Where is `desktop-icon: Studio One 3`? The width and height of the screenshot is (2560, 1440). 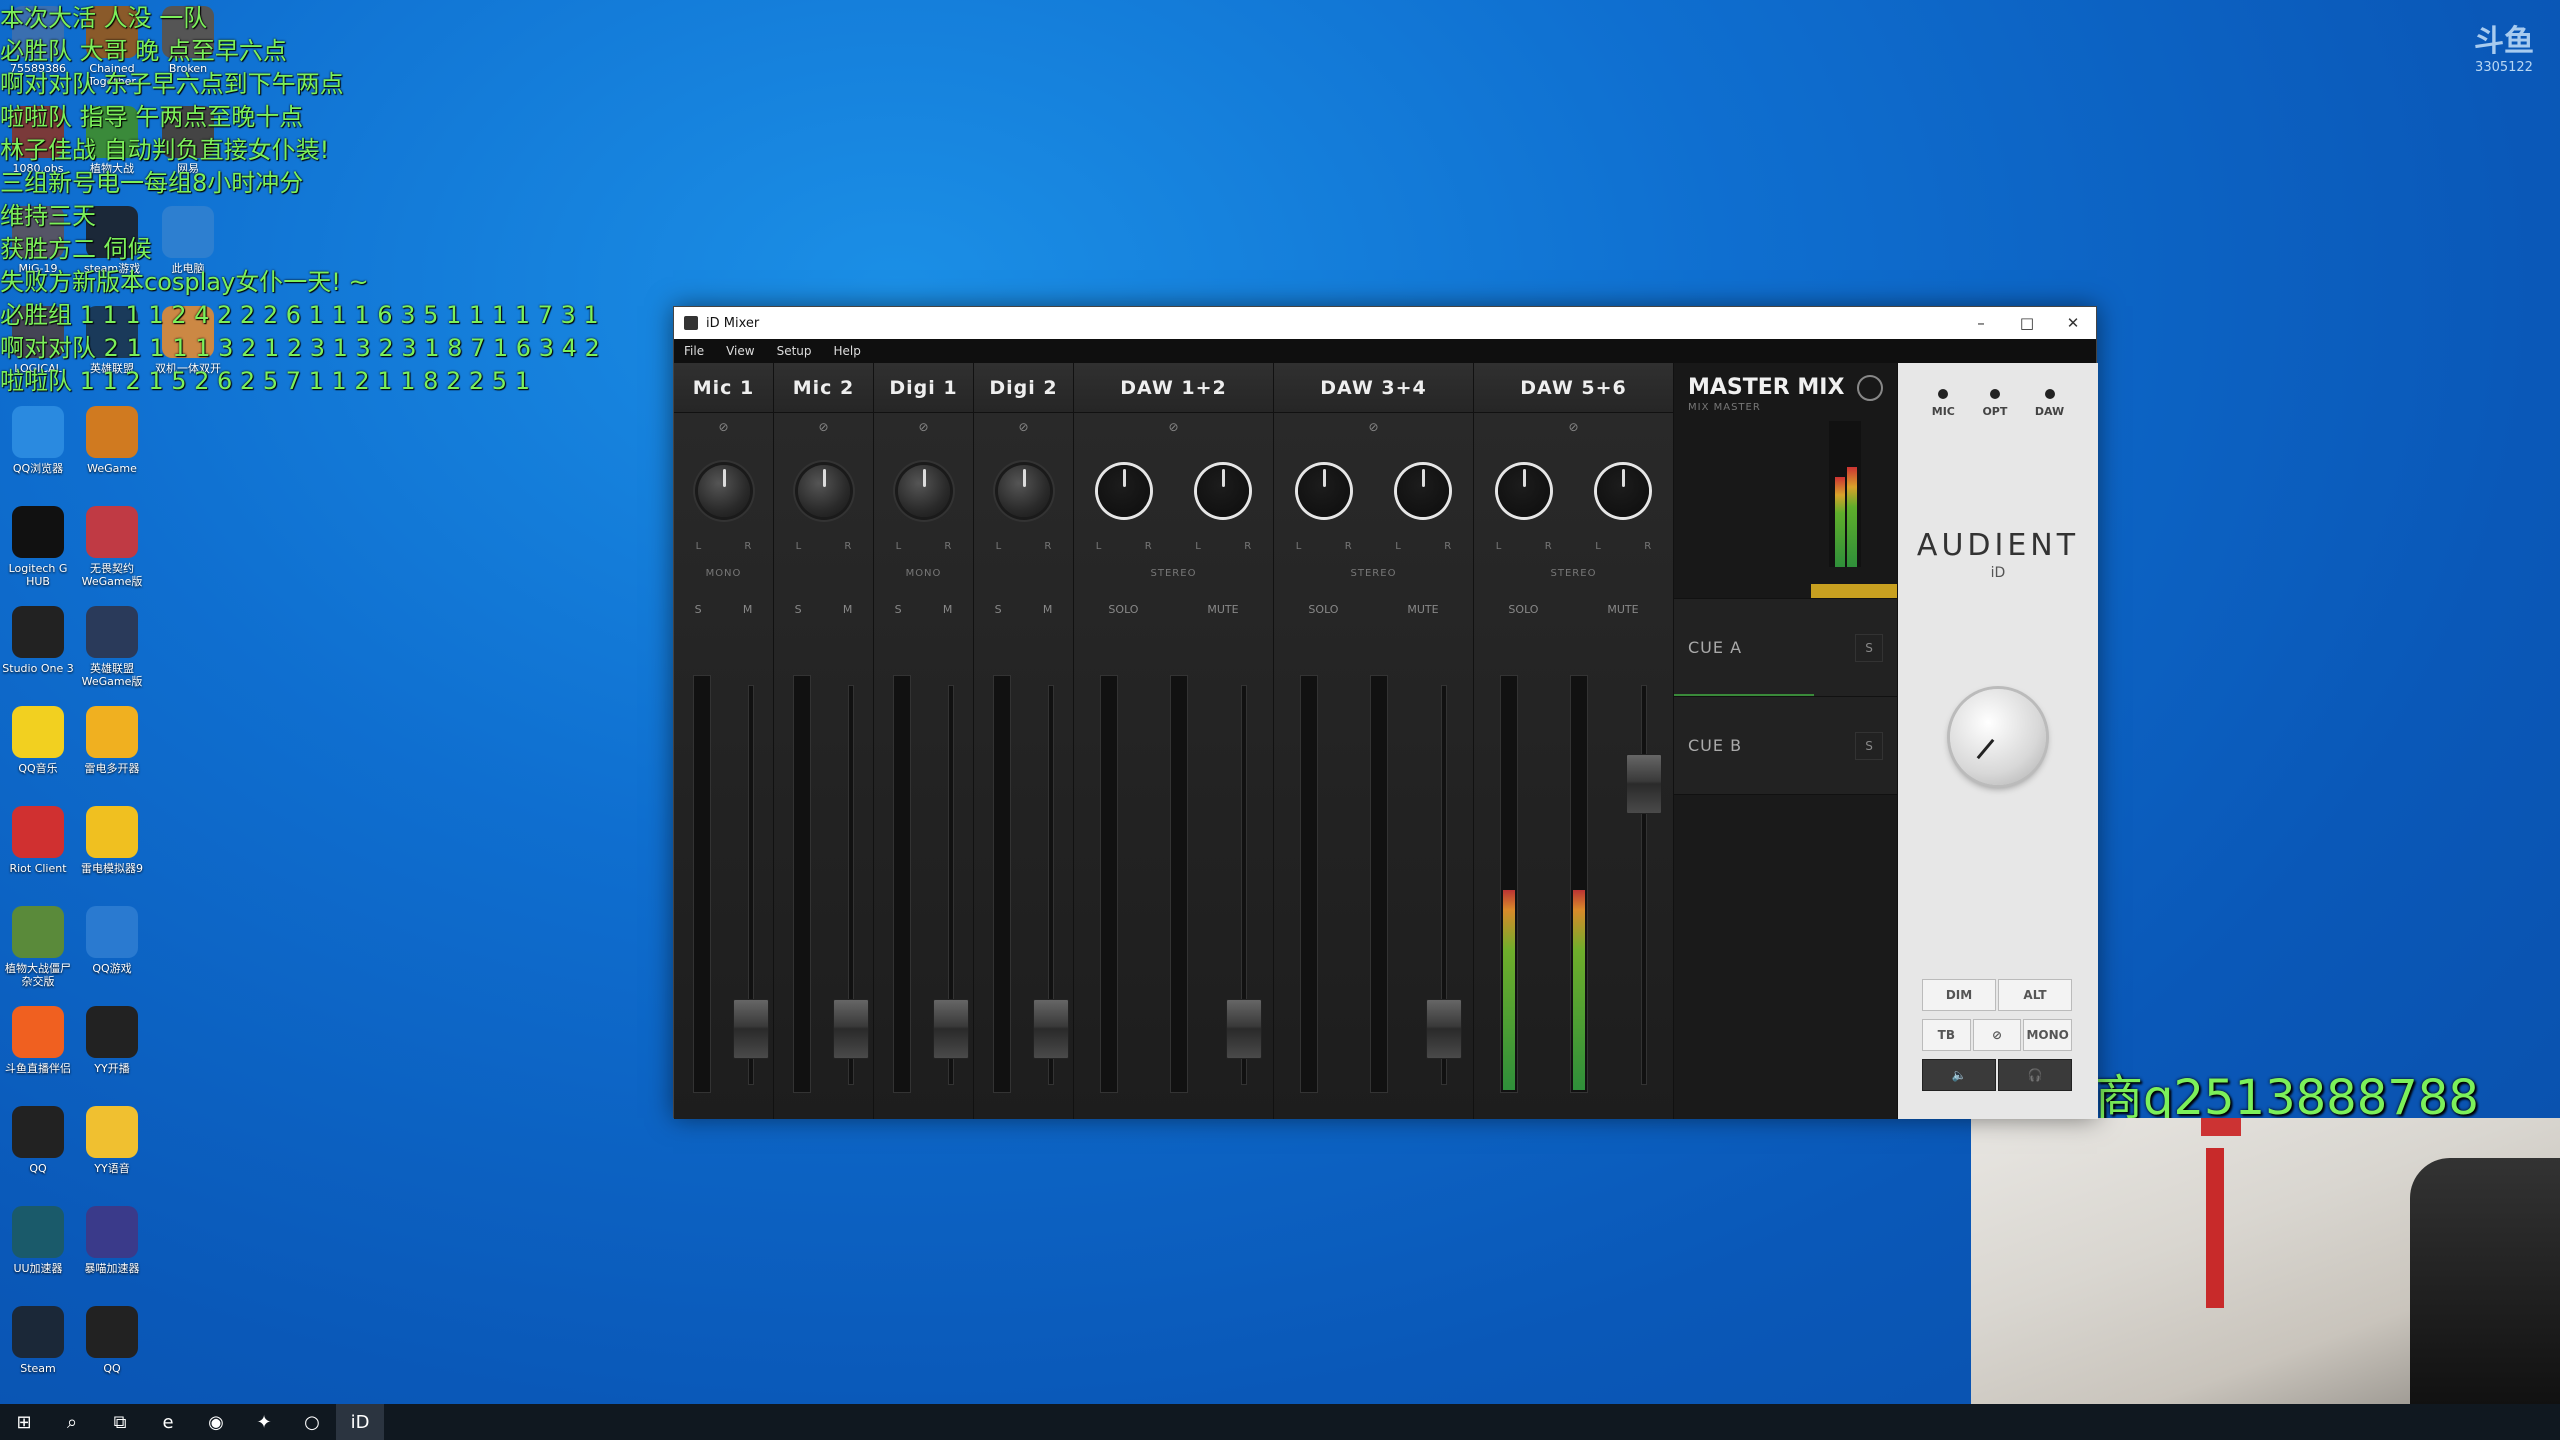 desktop-icon: Studio One 3 is located at coordinates (38, 640).